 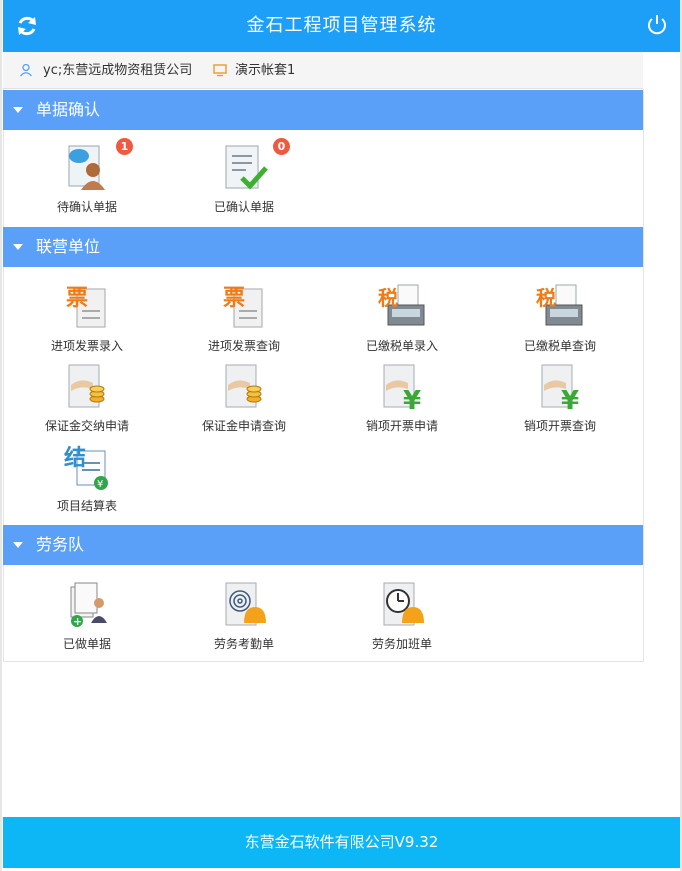 I want to click on tile-input-invoice-entry: 票 进项发票录入, so click(x=87, y=318).